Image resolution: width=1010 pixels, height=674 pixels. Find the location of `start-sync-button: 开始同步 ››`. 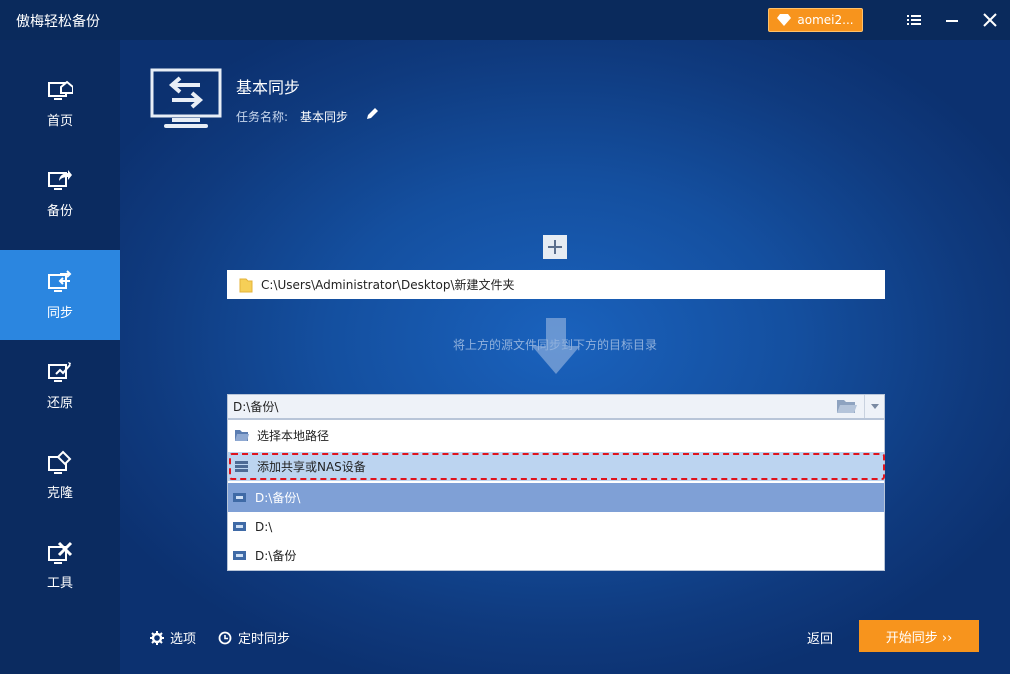

start-sync-button: 开始同步 ›› is located at coordinates (919, 636).